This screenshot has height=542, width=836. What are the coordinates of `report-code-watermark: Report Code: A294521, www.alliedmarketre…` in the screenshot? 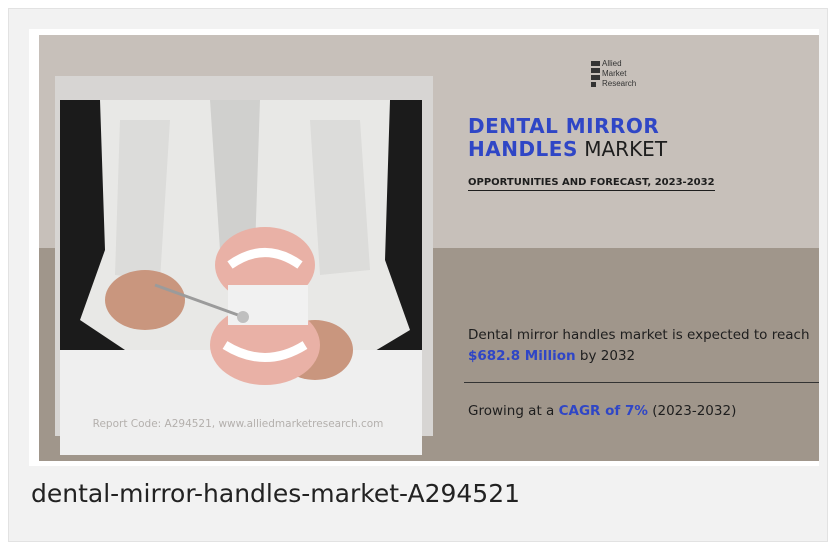 It's located at (238, 424).